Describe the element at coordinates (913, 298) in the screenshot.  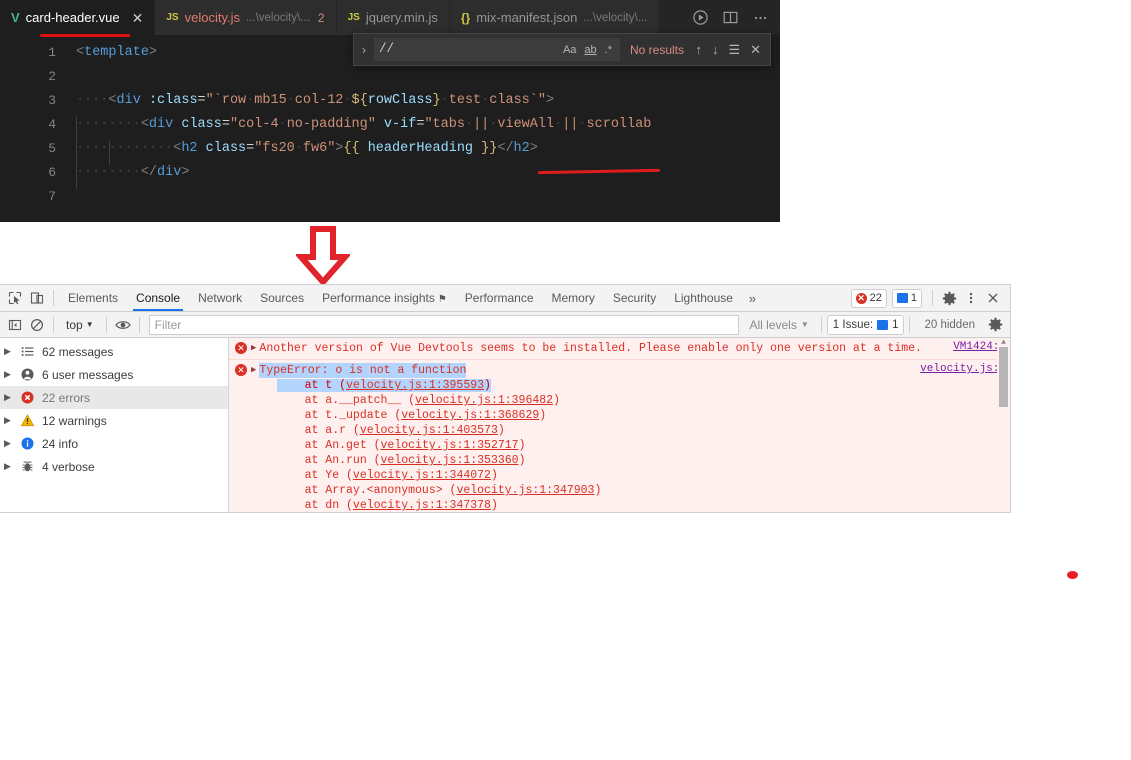
I see `message-count: 1` at that location.